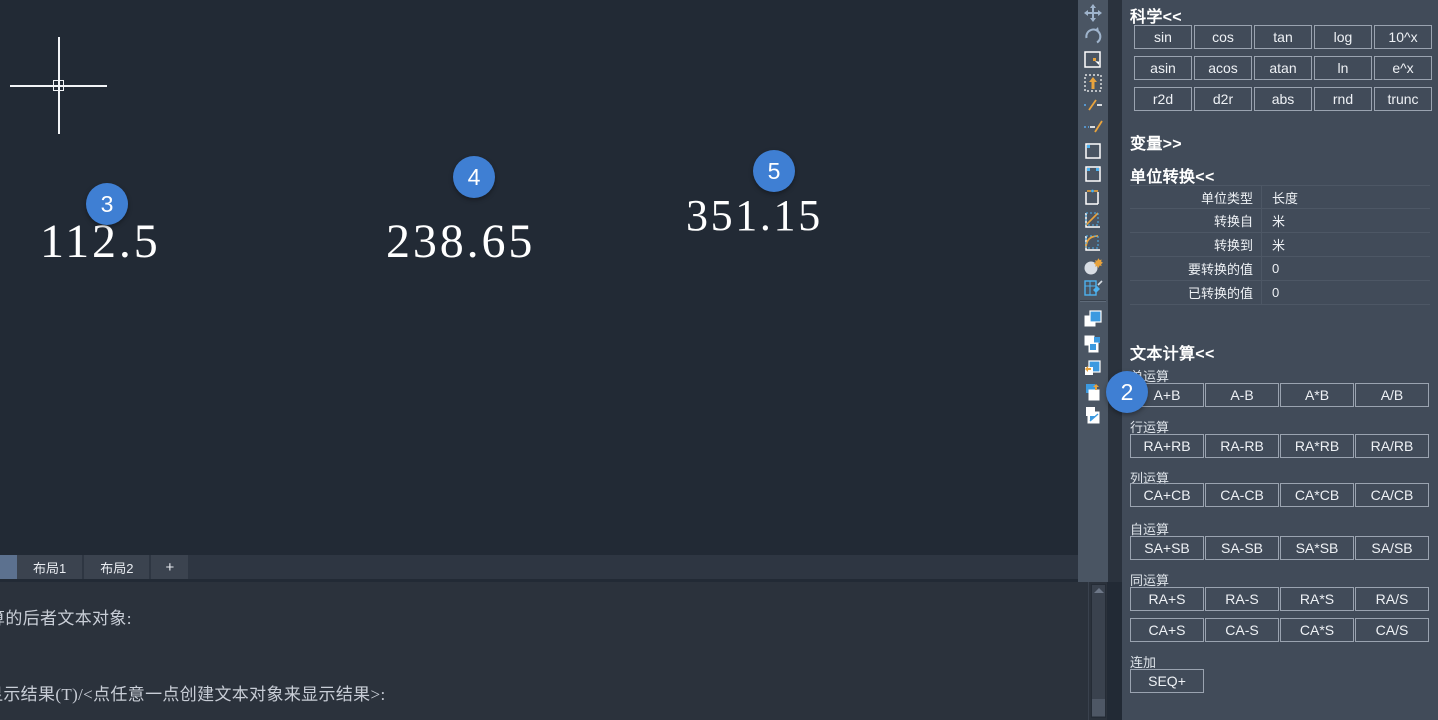 The image size is (1438, 720). What do you see at coordinates (1317, 548) in the screenshot?
I see `calc-button-sa-times-sb: SA*SB` at bounding box center [1317, 548].